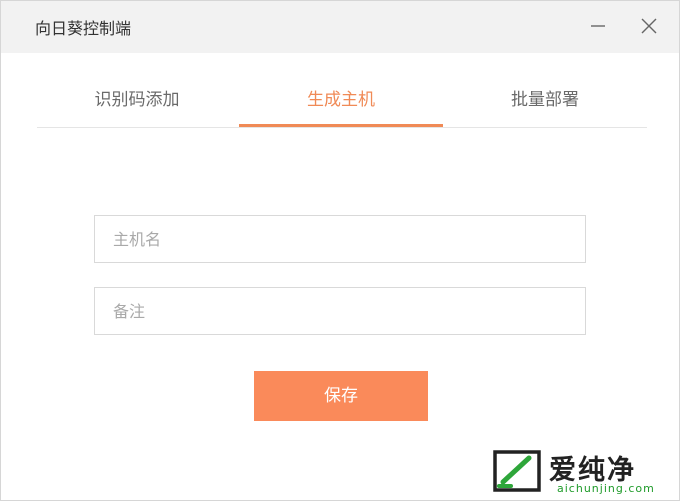 The width and height of the screenshot is (680, 501). I want to click on watermark-logo-icon, so click(517, 471).